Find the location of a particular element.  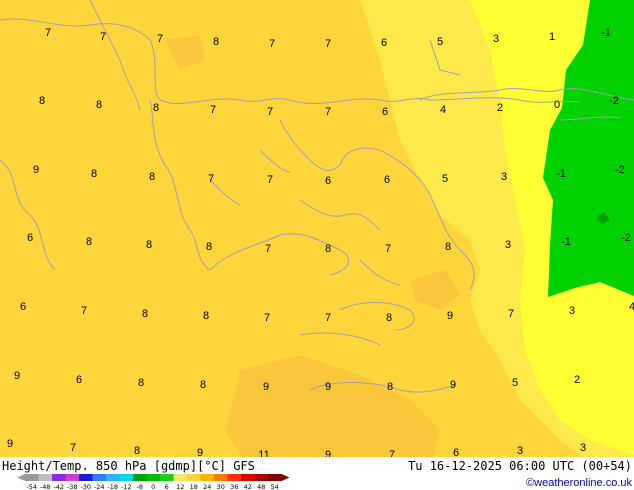

colorbar-tick-label: -54 is located at coordinates (31, 486).